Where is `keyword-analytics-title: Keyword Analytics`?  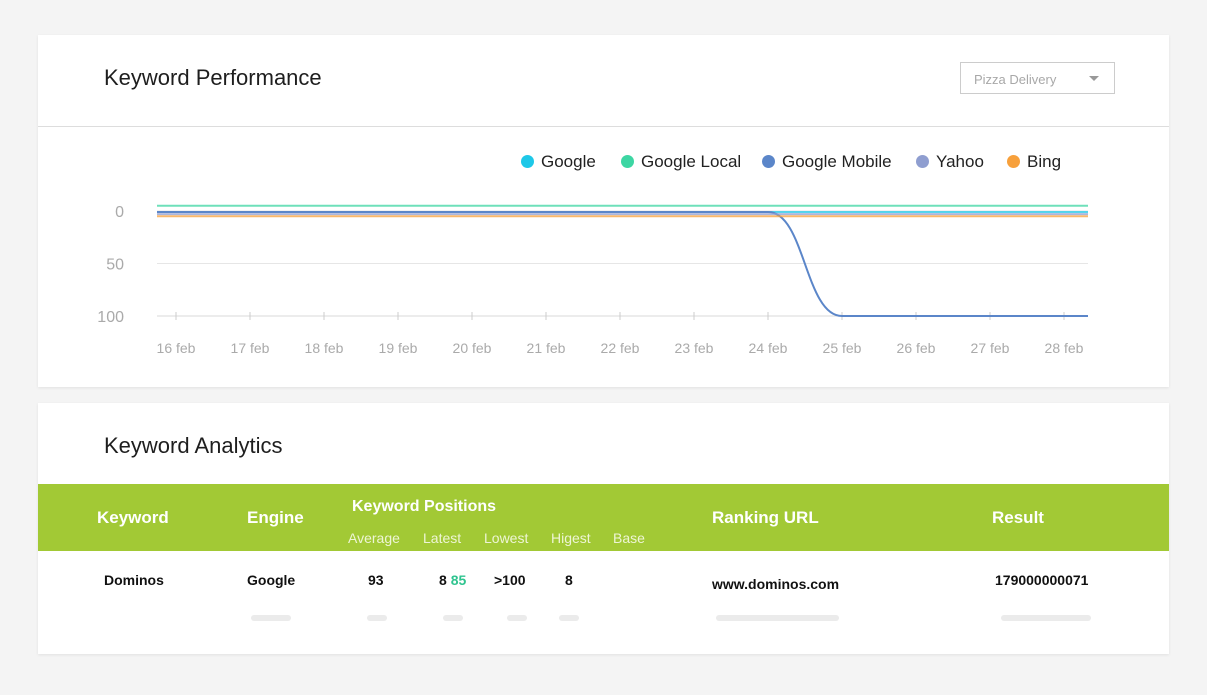
keyword-analytics-title: Keyword Analytics is located at coordinates (193, 445).